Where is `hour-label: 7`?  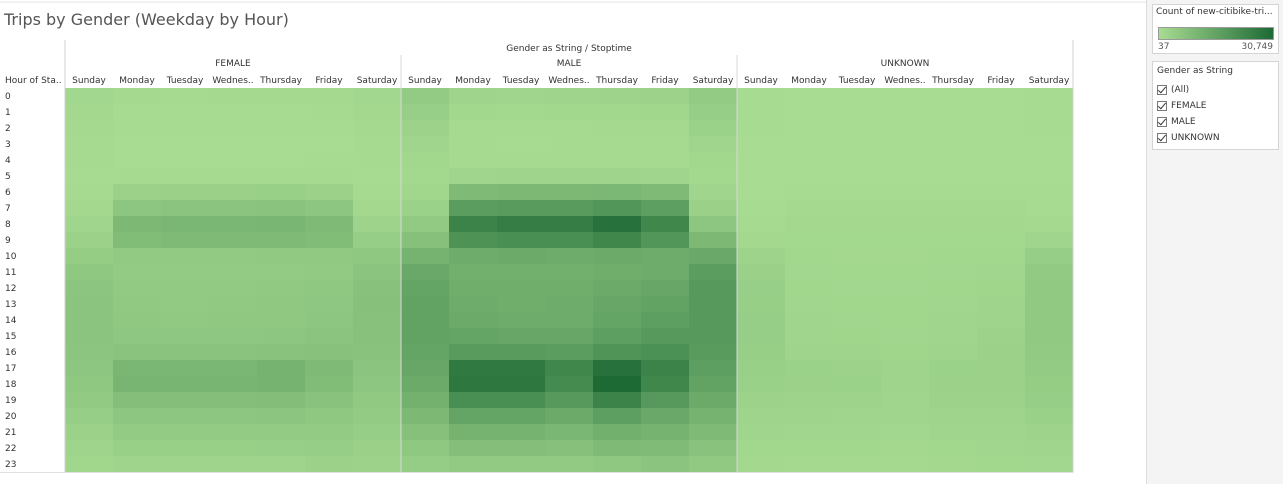 hour-label: 7 is located at coordinates (8, 209).